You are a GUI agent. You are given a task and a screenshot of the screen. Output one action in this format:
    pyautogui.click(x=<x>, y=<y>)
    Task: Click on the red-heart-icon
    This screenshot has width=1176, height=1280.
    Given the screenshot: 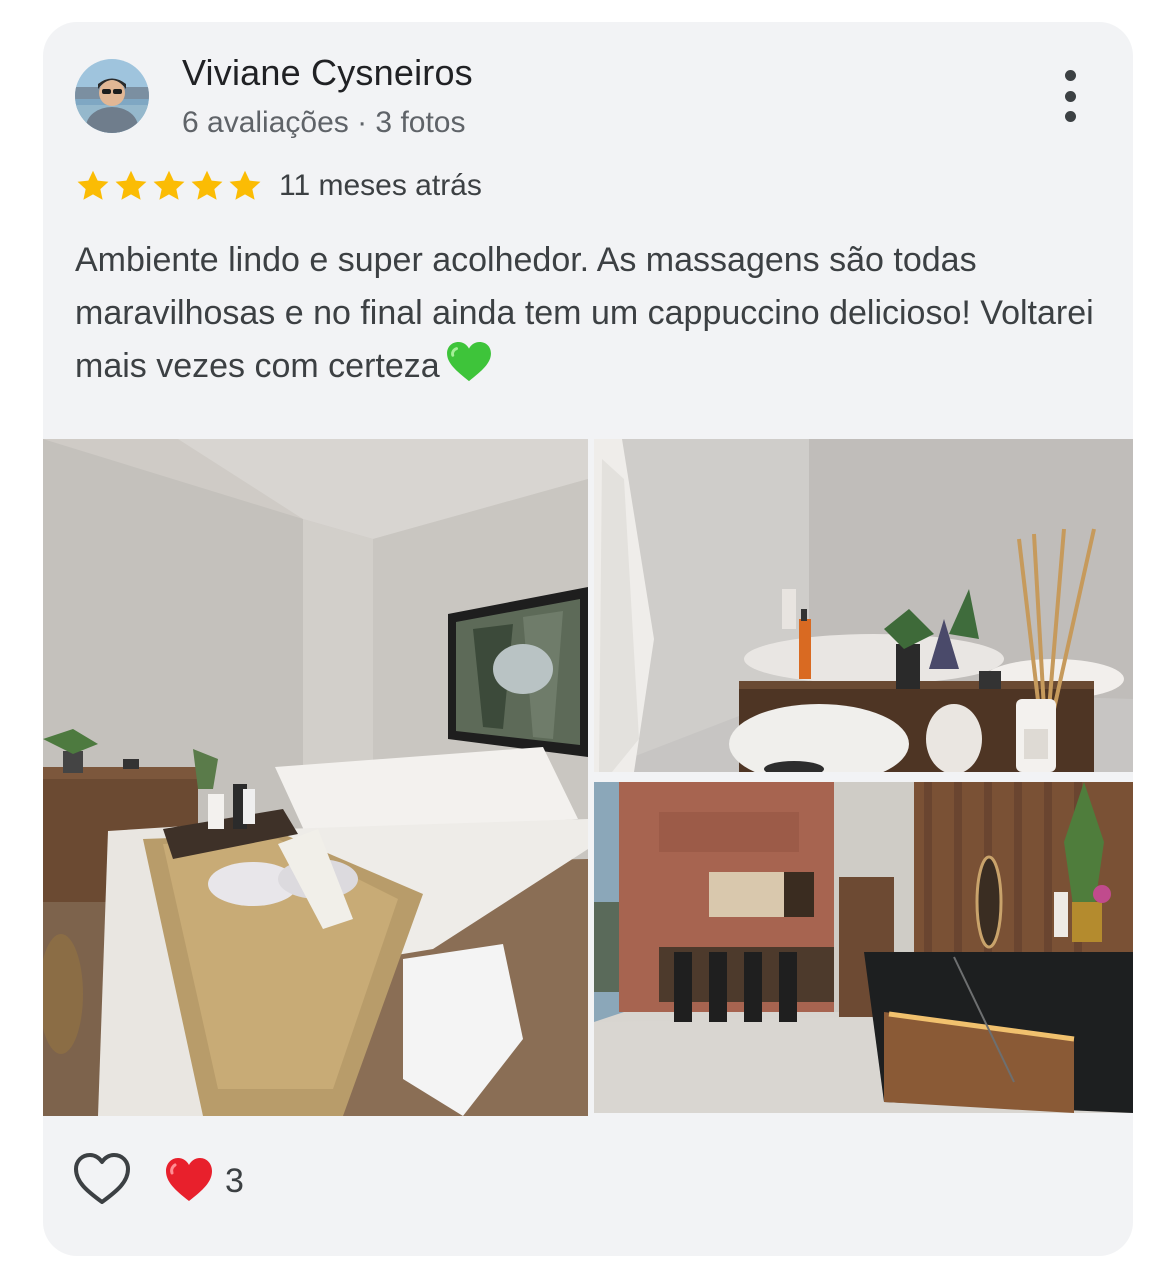 What is the action you would take?
    pyautogui.click(x=189, y=1180)
    